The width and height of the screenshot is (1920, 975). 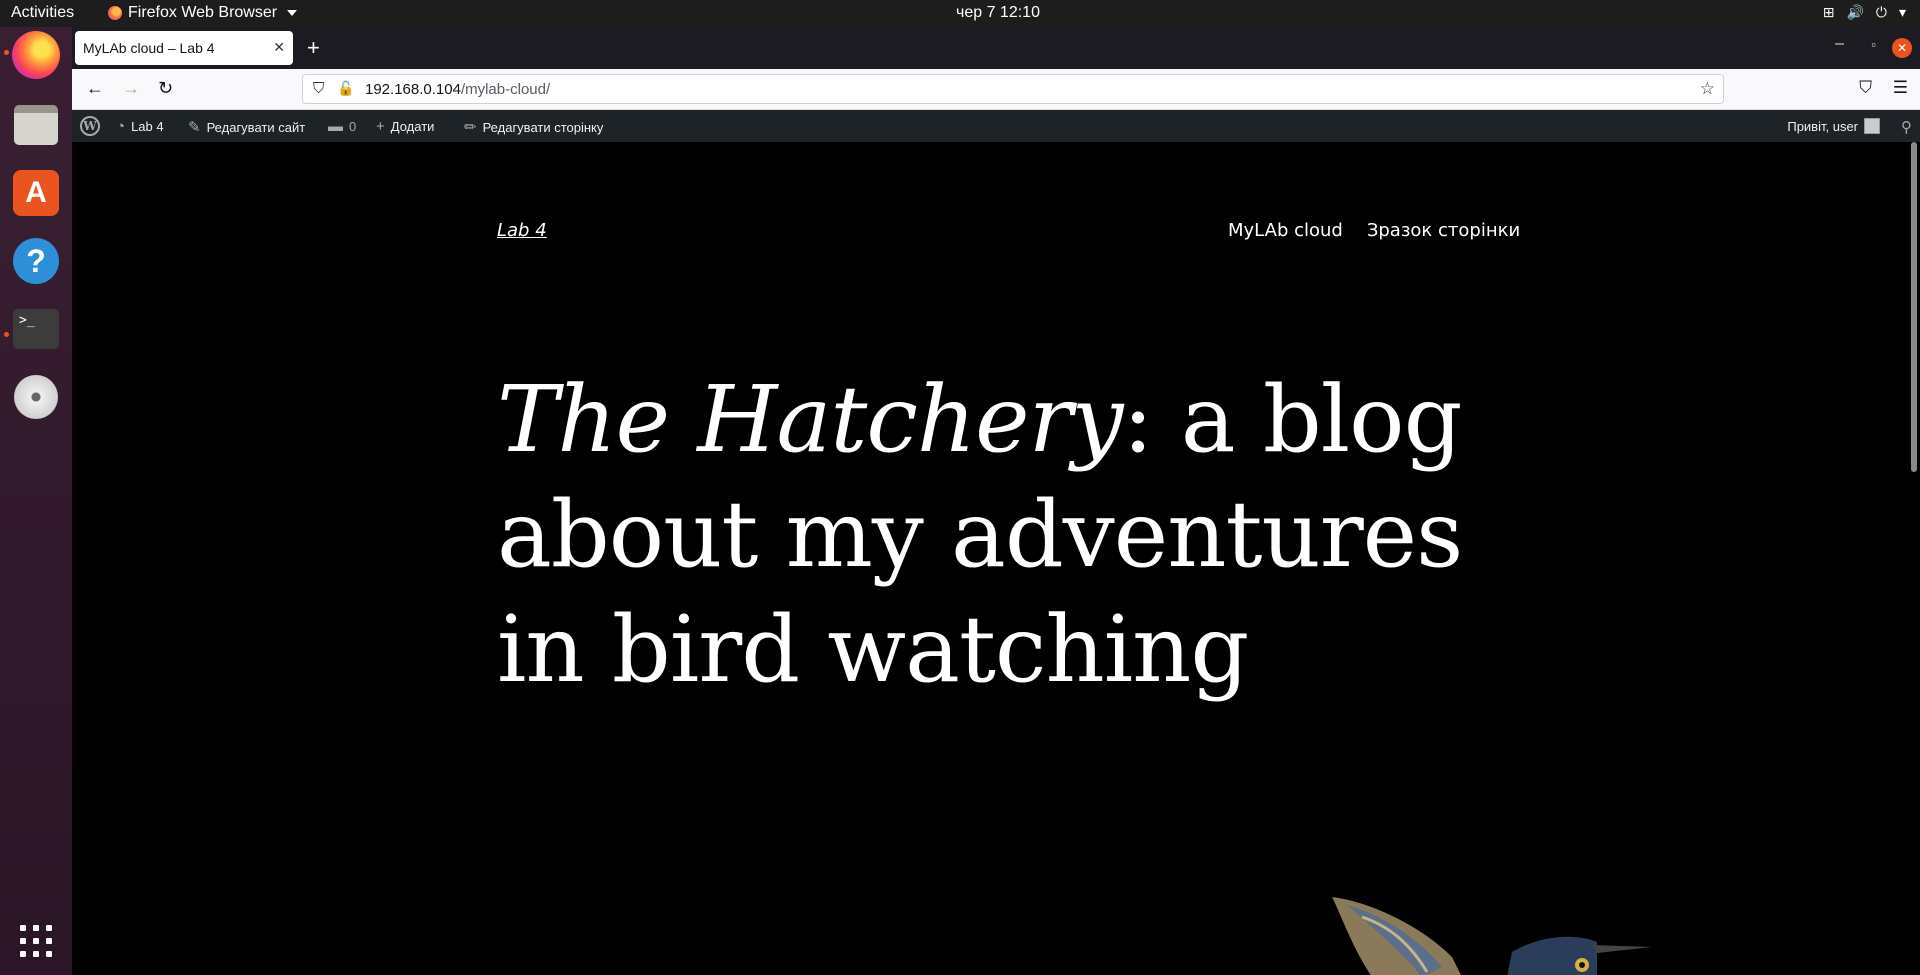 What do you see at coordinates (36, 501) in the screenshot?
I see `dock: A ? >_` at bounding box center [36, 501].